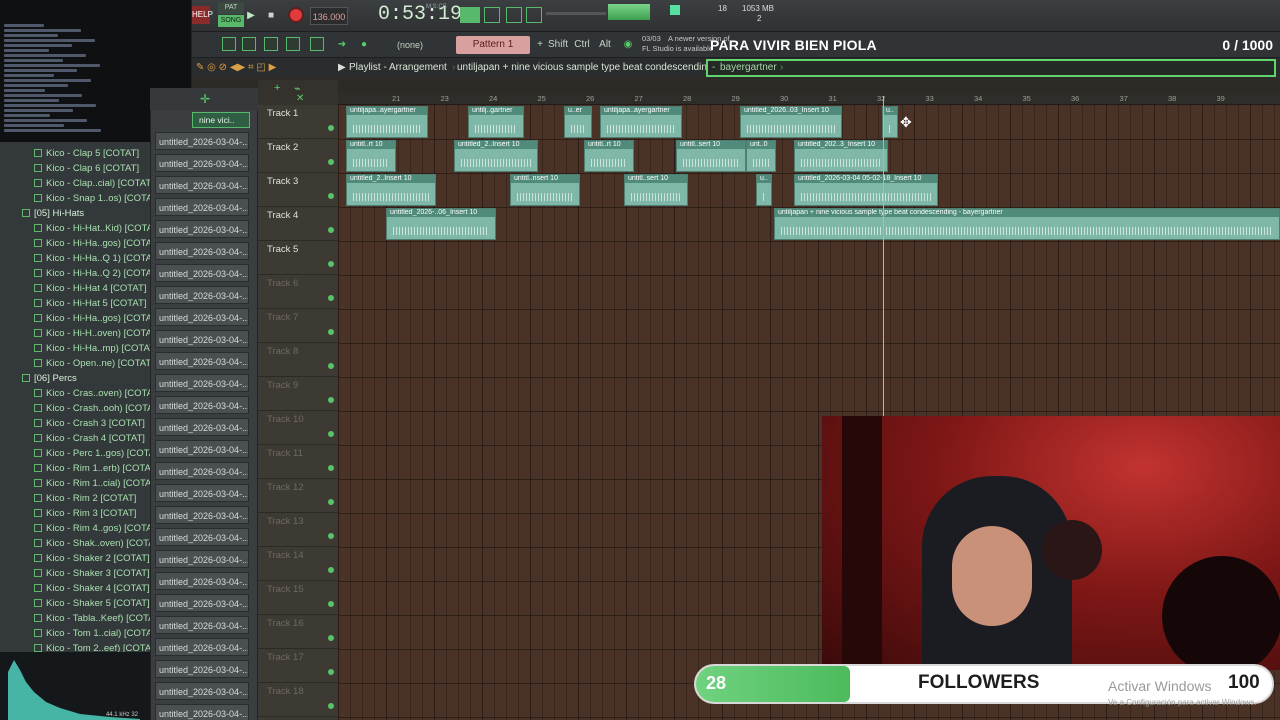 Image resolution: width=1280 pixels, height=720 pixels. I want to click on browser-item: Kico - Shaker 3 [COTAT], so click(75, 573).